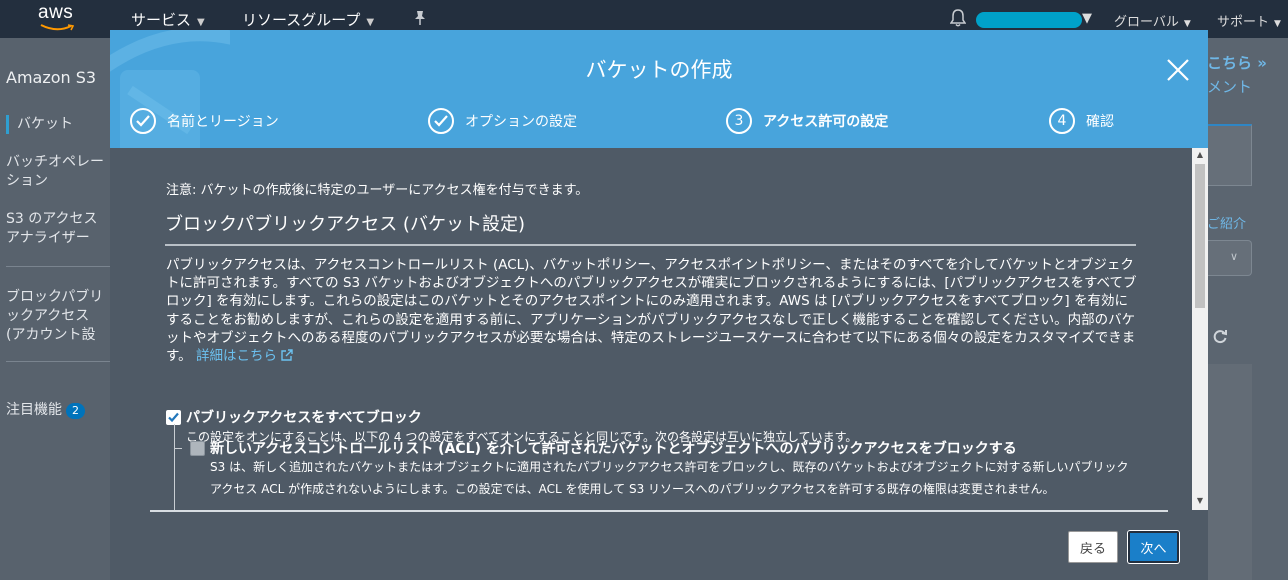 This screenshot has width=1288, height=580. Describe the element at coordinates (58, 173) in the screenshot. I see `sidebar-item-batch-operations: バッチオペレーション` at that location.